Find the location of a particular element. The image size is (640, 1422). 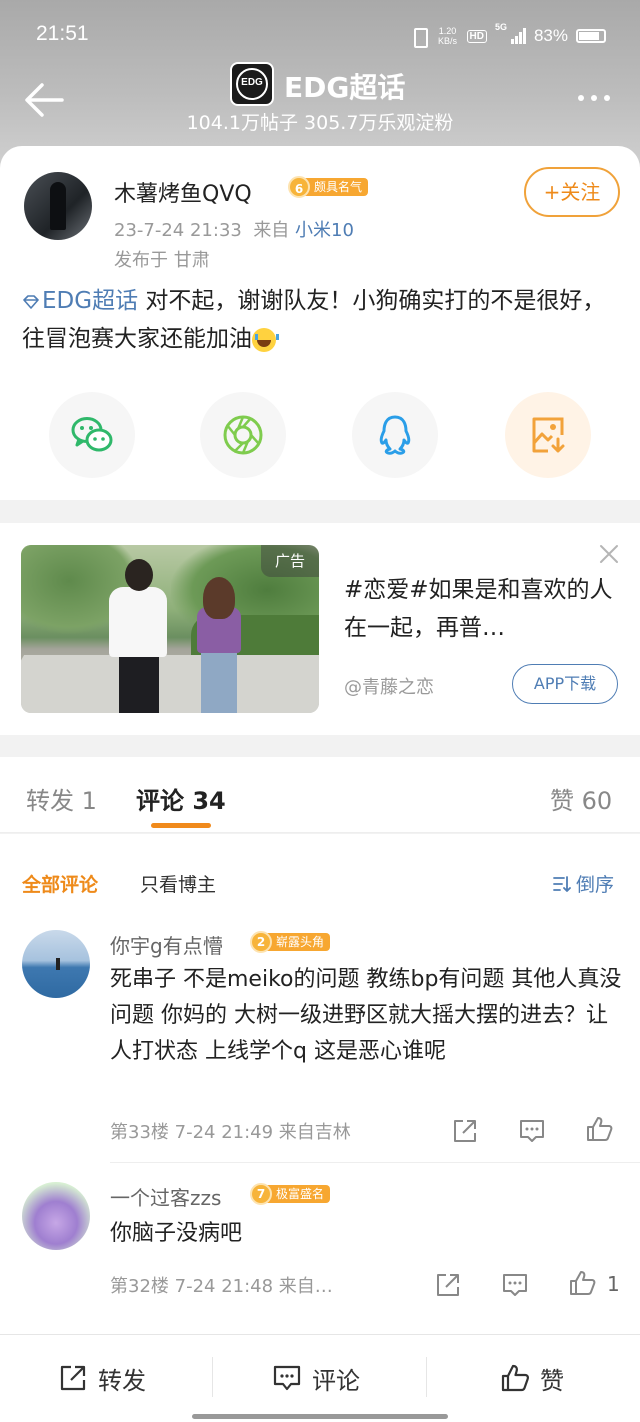

ad-source: @青藤之恋 is located at coordinates (389, 687).